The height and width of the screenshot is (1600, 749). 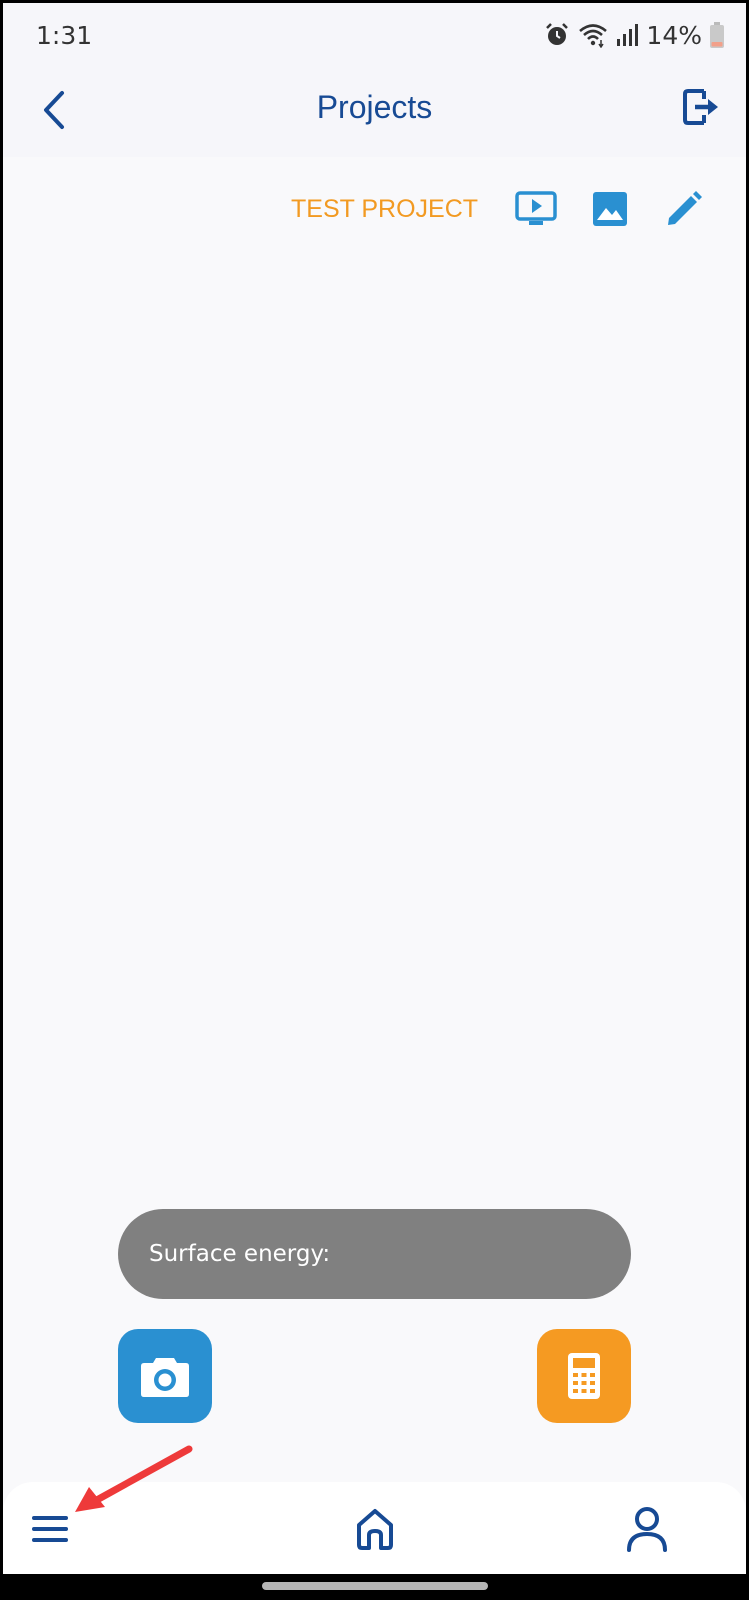 I want to click on page-title: Projects, so click(x=374, y=107).